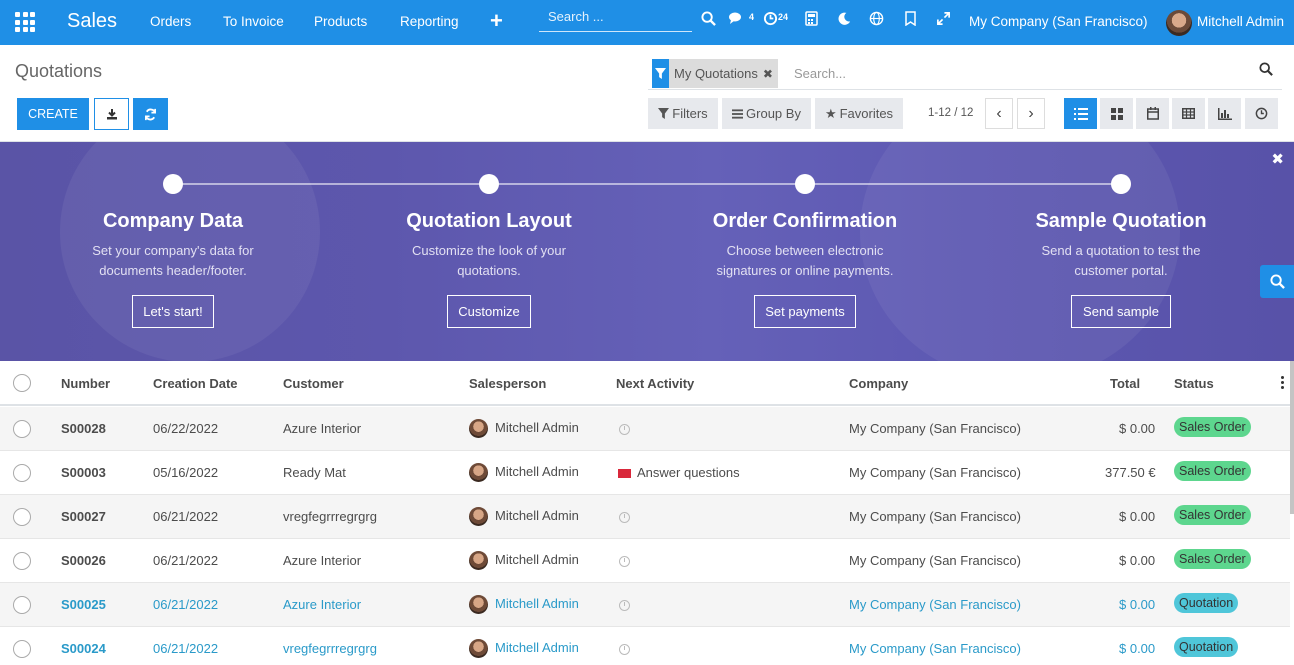 The image size is (1294, 665). Describe the element at coordinates (489, 311) in the screenshot. I see `customize-button: Customize` at that location.